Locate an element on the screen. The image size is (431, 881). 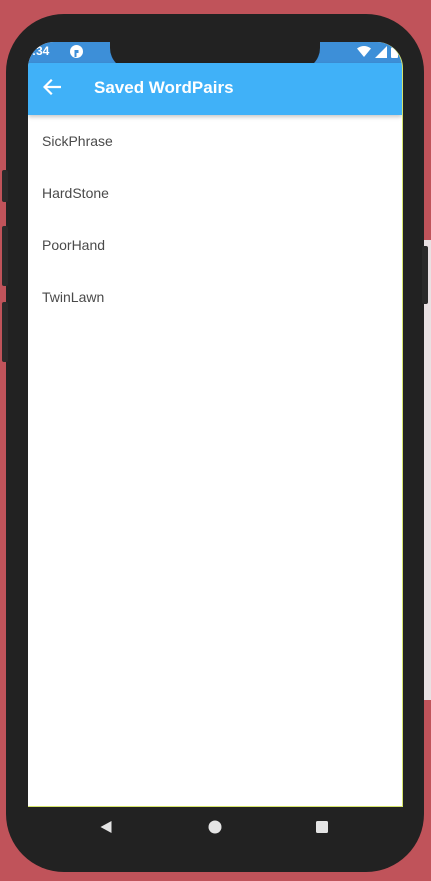
list-item-label: HardStone is located at coordinates (75, 193).